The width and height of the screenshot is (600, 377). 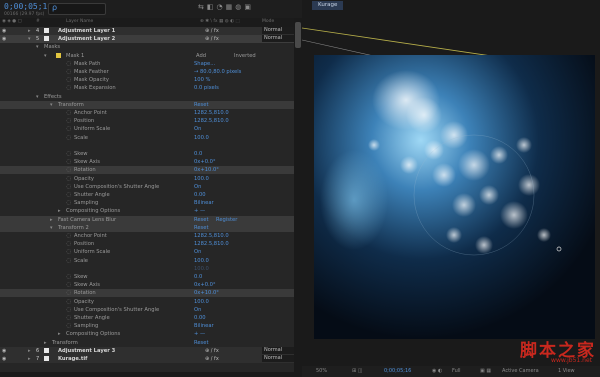 What do you see at coordinates (147, 72) in the screenshot?
I see `property-row: ◌ Mask Feather → 80.0,80.0 pixels` at bounding box center [147, 72].